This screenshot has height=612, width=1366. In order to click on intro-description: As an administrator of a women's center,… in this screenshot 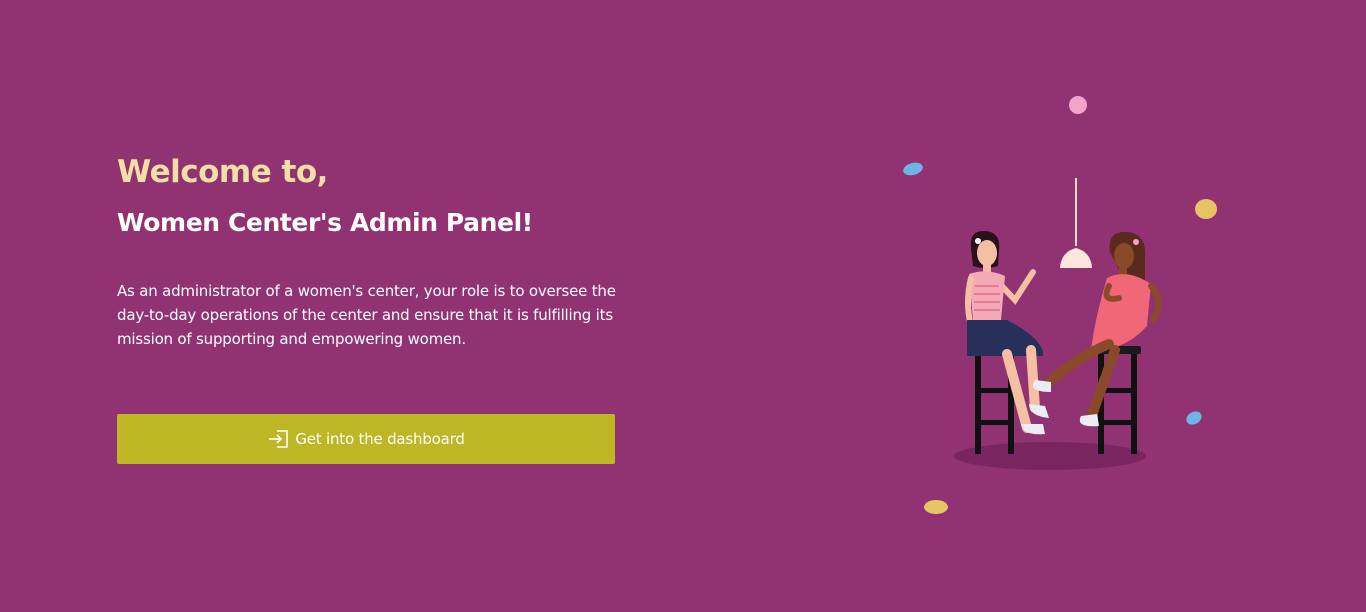, I will do `click(366, 315)`.